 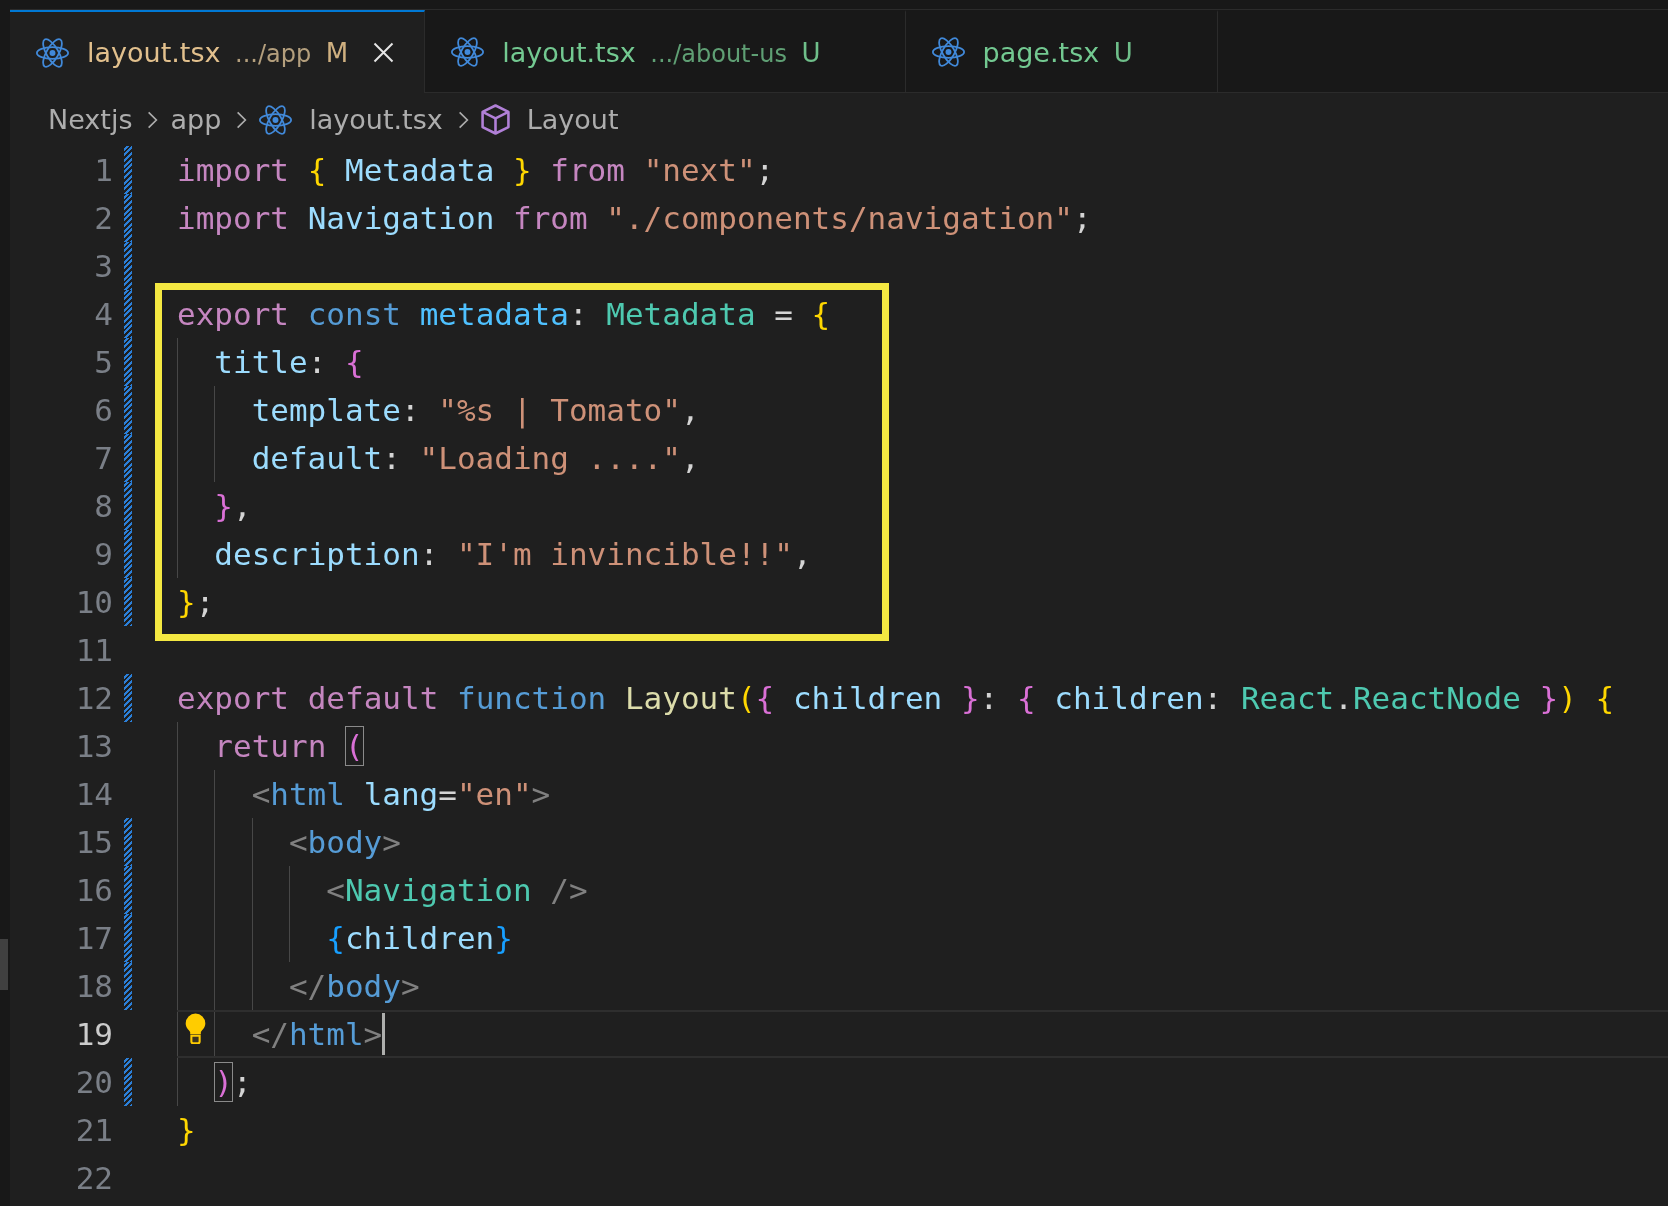 What do you see at coordinates (93, 890) in the screenshot?
I see `line-number: 16` at bounding box center [93, 890].